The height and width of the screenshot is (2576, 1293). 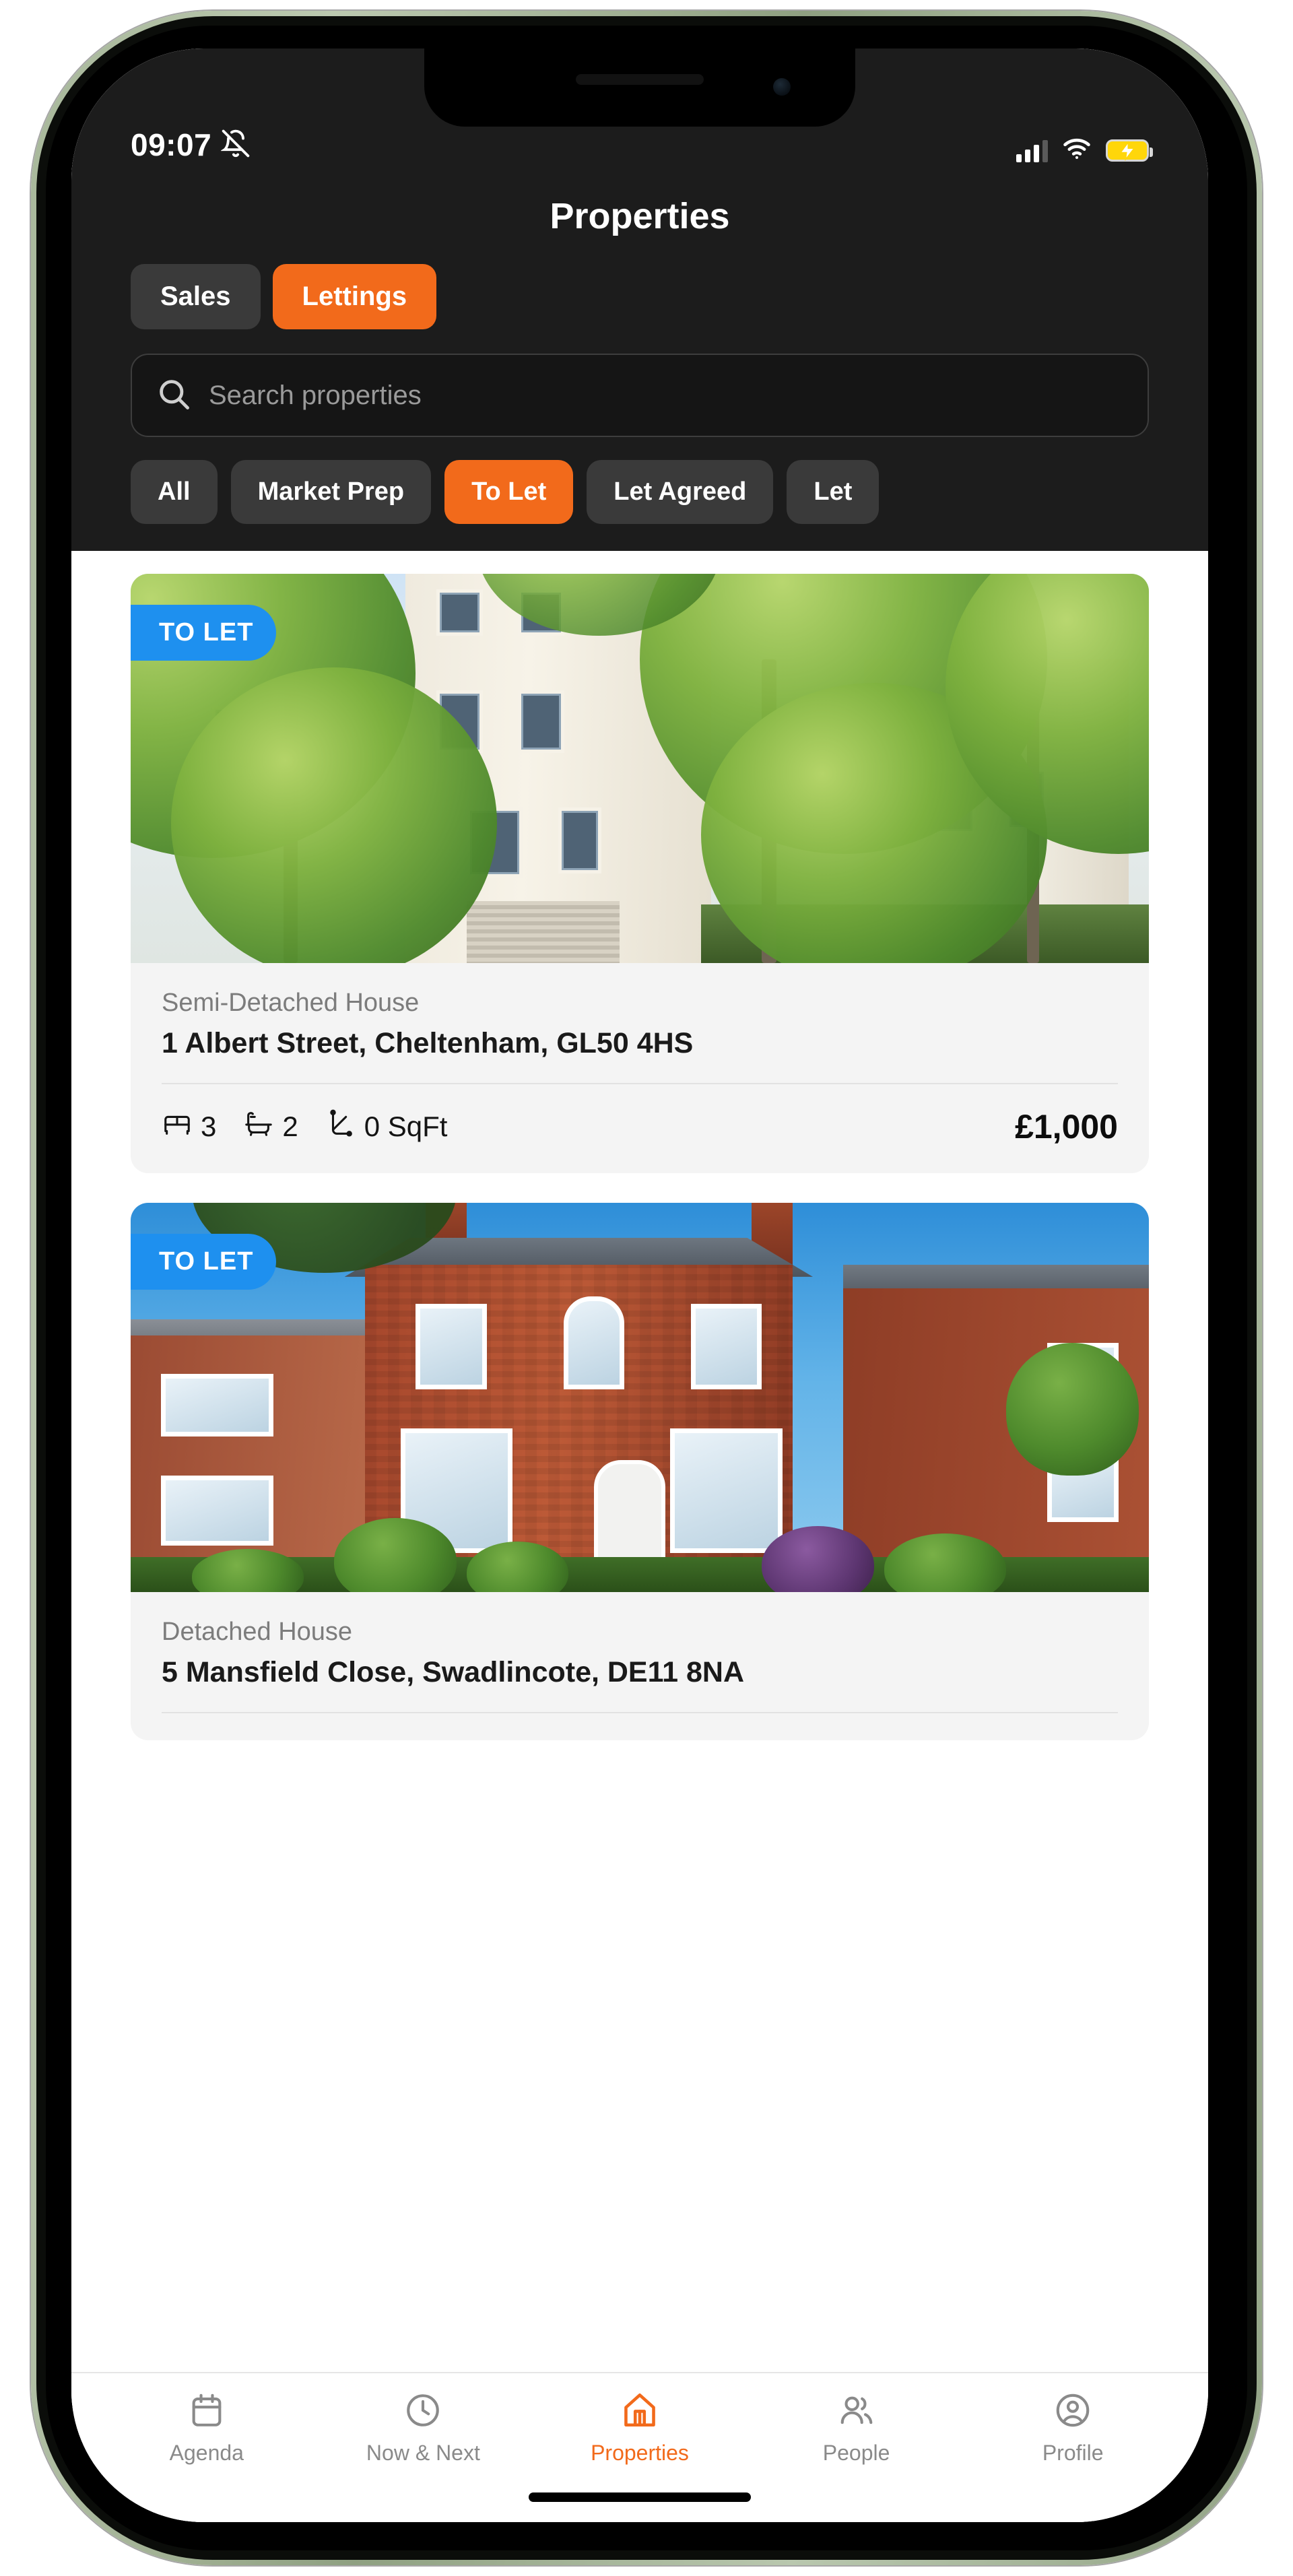 I want to click on battery-charging-icon, so click(x=1129, y=150).